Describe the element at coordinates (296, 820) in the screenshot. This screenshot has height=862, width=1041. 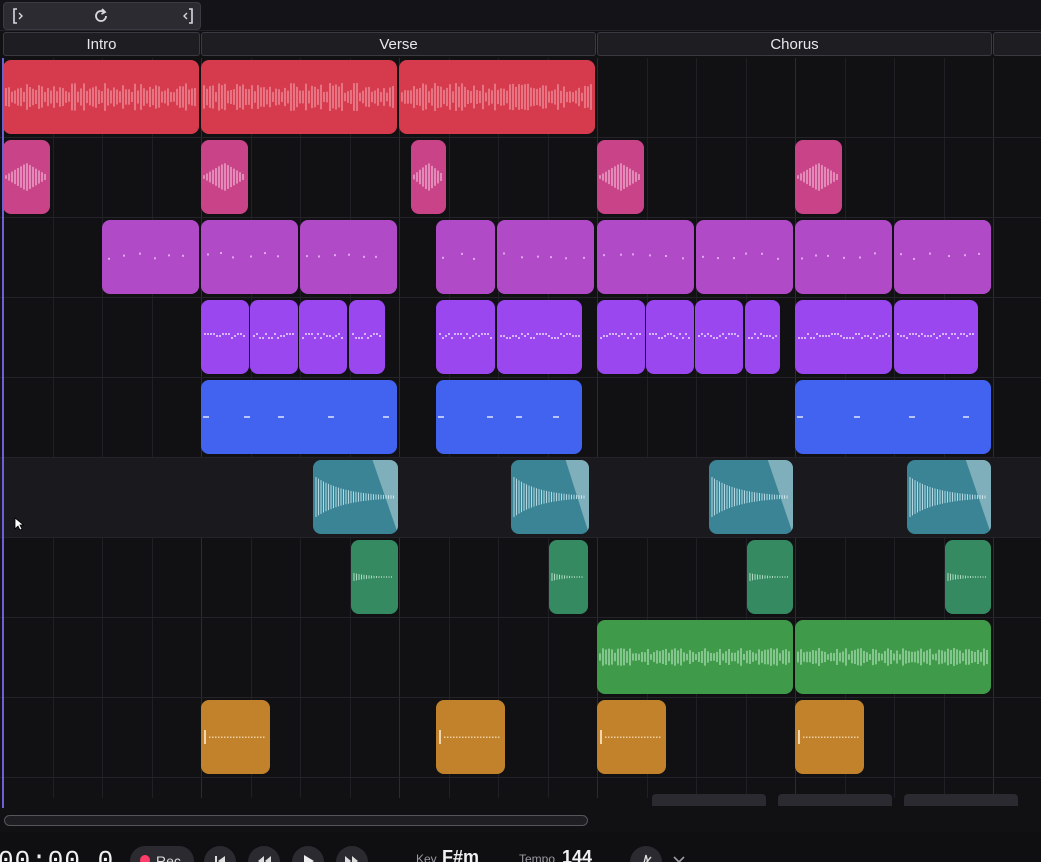
I see `horizontal-scrollbar` at that location.